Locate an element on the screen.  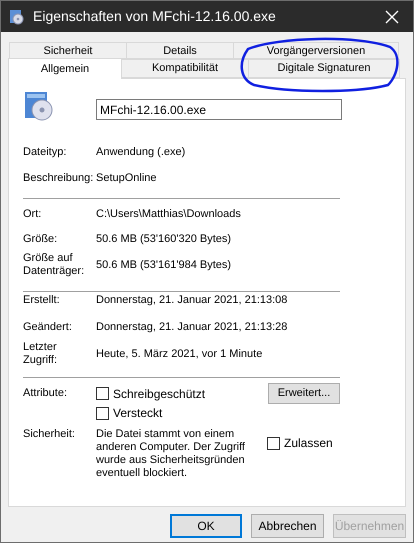
installer-cd-icon is located at coordinates (39, 106).